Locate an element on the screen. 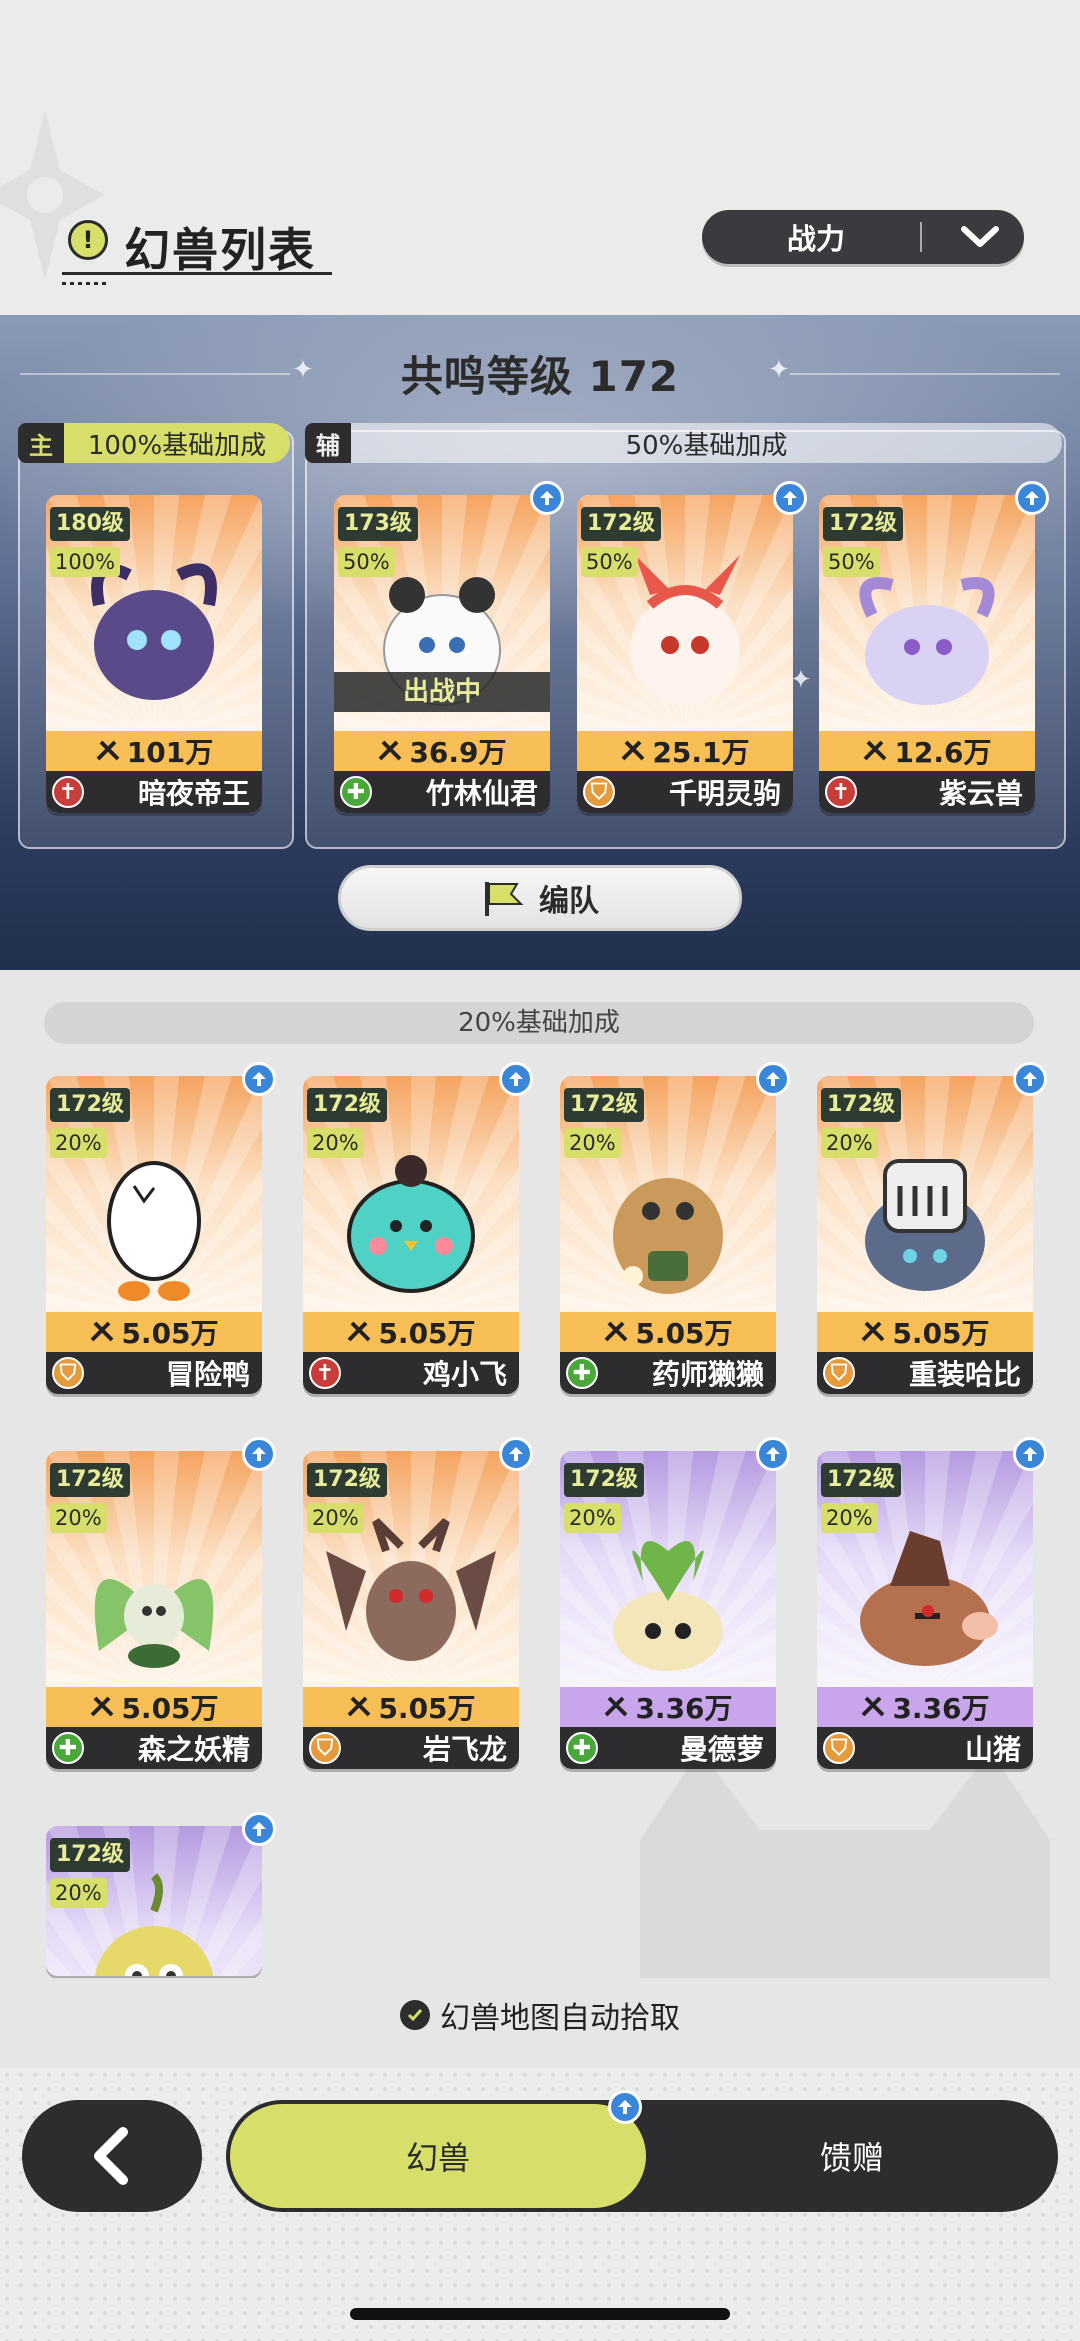 This screenshot has height=2341, width=1080. card-frame: 180级 100% 101万 ✝ 暗夜帝王 is located at coordinates (154, 654).